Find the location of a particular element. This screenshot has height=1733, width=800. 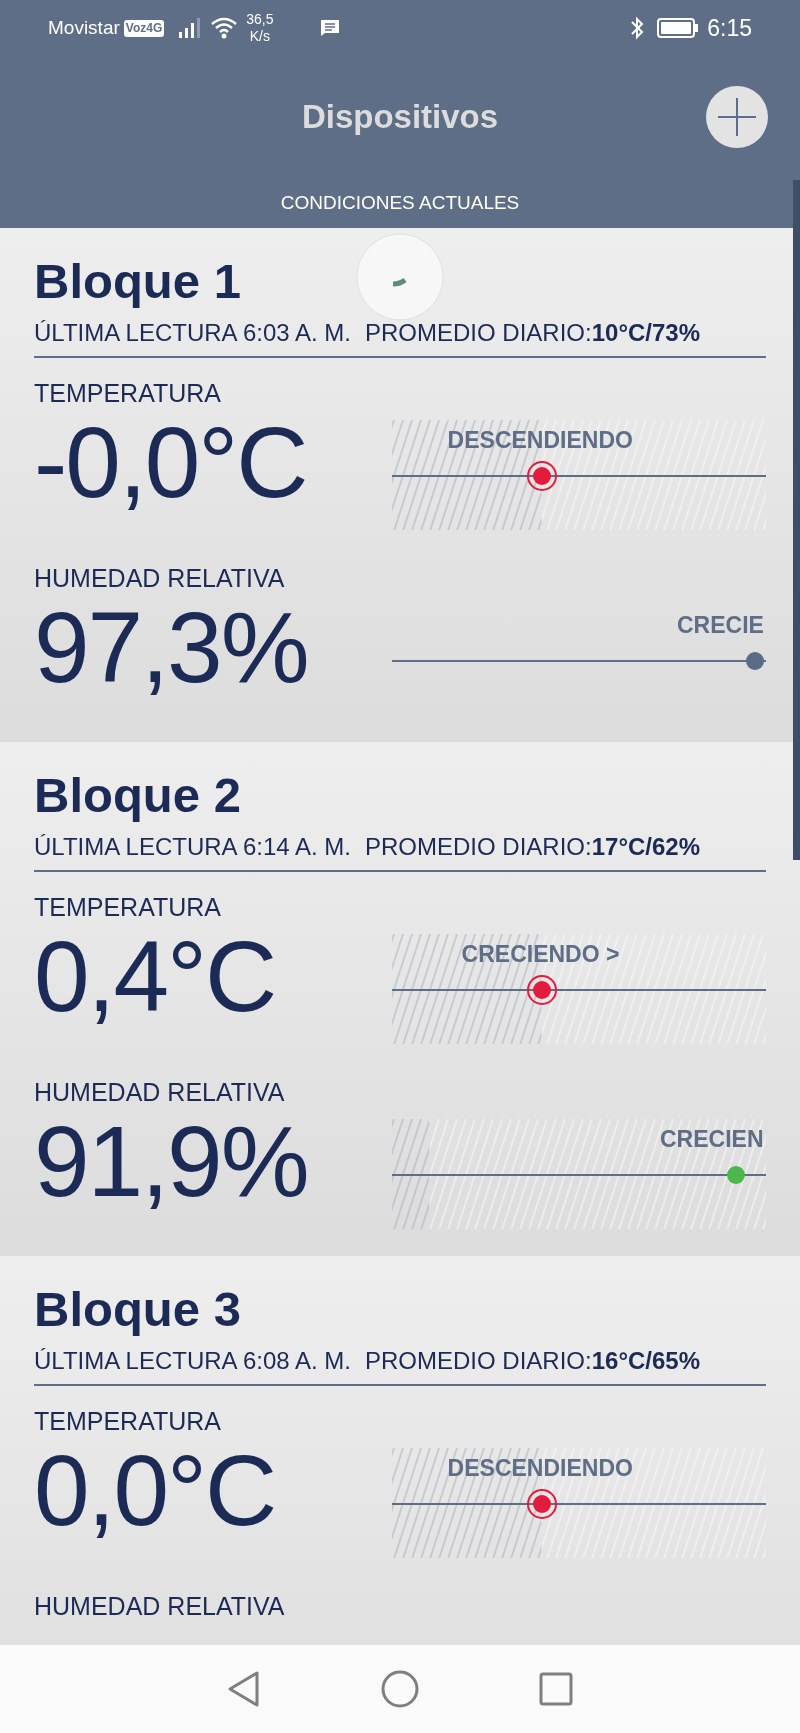

bluetooth-icon is located at coordinates (637, 28).